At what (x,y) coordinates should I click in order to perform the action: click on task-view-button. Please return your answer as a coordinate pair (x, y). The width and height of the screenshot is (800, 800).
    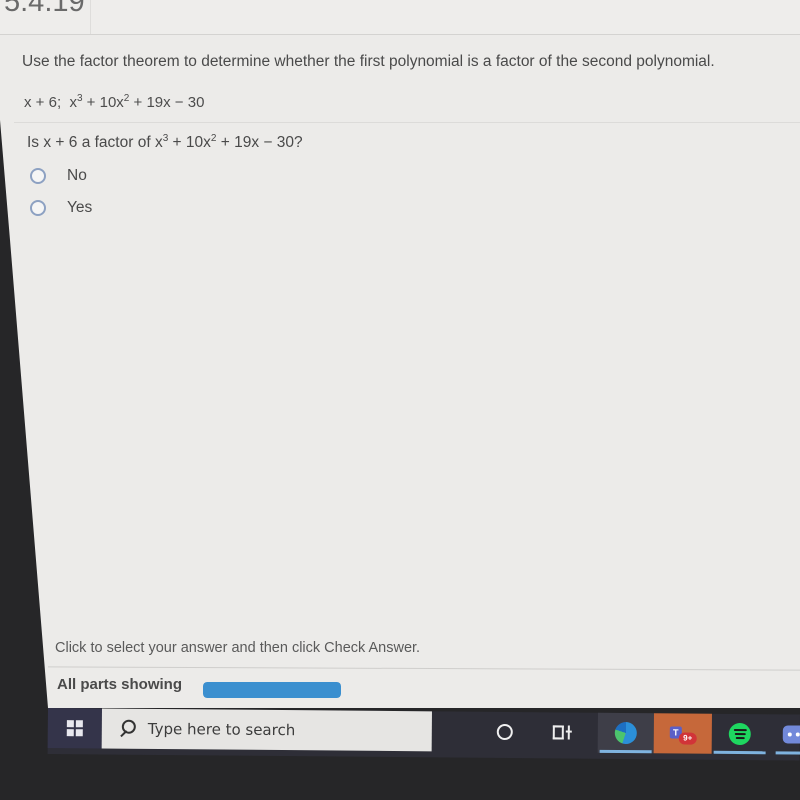
    Looking at the image, I should click on (563, 732).